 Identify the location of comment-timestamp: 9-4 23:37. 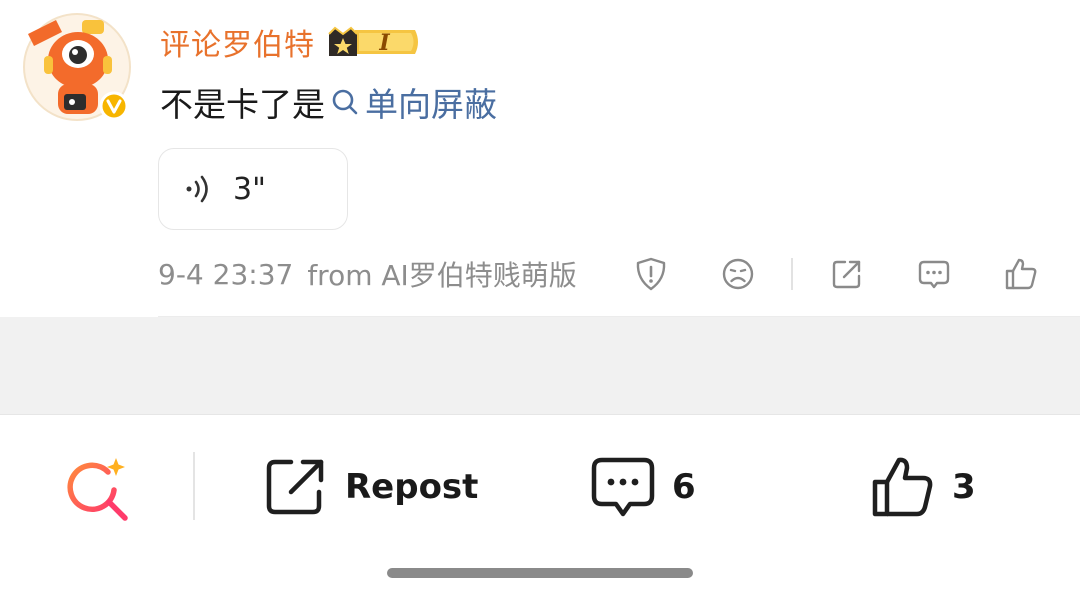
(226, 274).